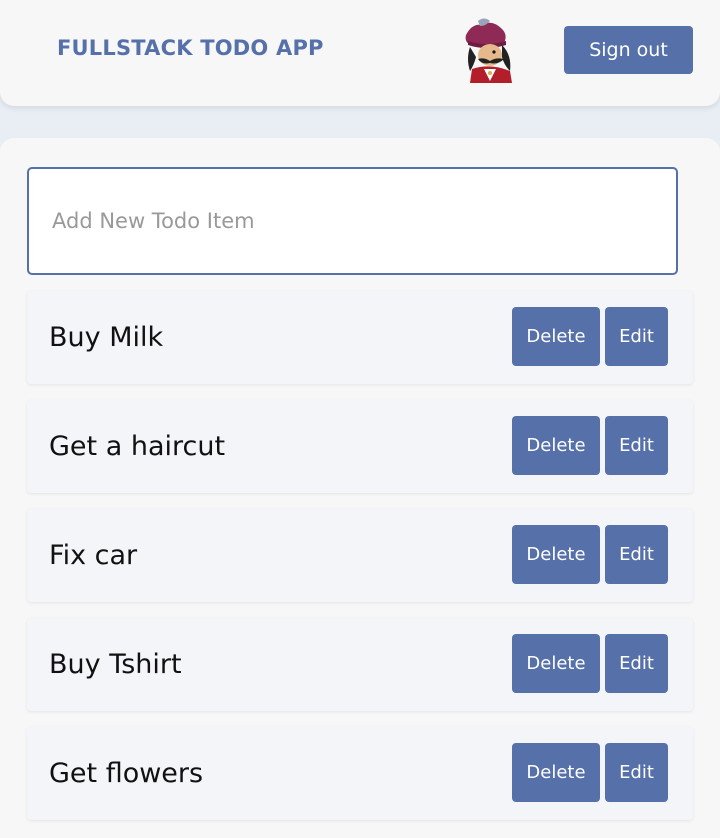  Describe the element at coordinates (106, 337) in the screenshot. I see `todo-text: Buy Milk` at that location.